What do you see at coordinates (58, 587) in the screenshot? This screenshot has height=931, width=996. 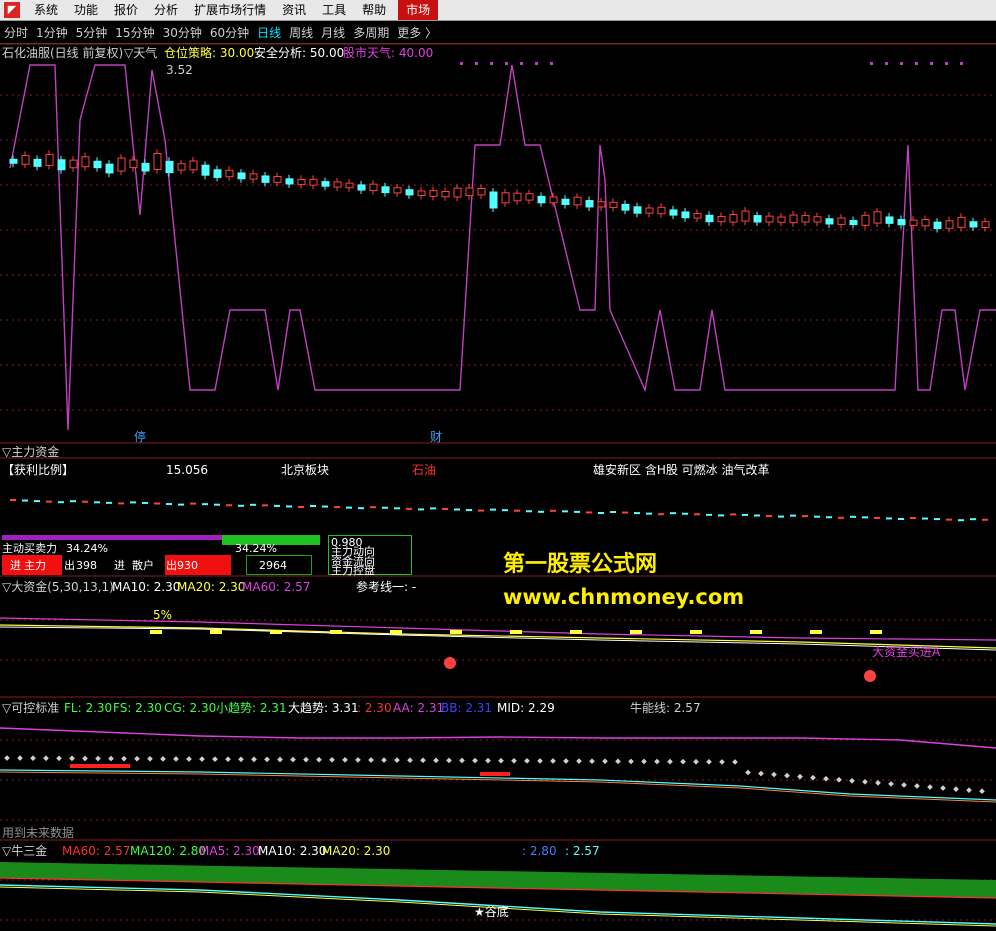 I see `dazijin-title: ▽大资金(5,30,13,1)` at bounding box center [58, 587].